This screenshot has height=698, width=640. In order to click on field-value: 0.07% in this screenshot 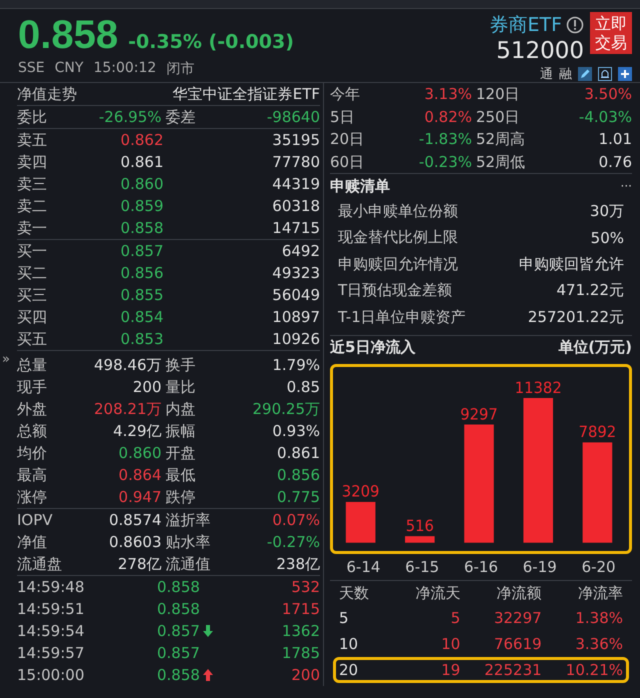, I will do `click(296, 520)`.